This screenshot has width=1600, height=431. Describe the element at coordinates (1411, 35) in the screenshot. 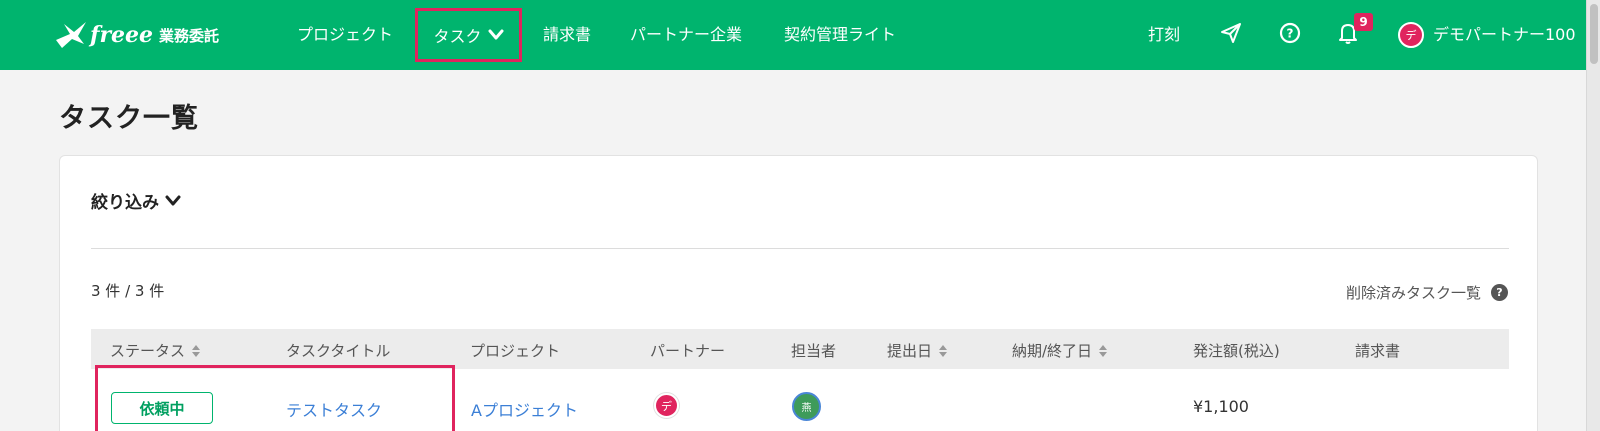

I see `user-avatar: デ` at that location.